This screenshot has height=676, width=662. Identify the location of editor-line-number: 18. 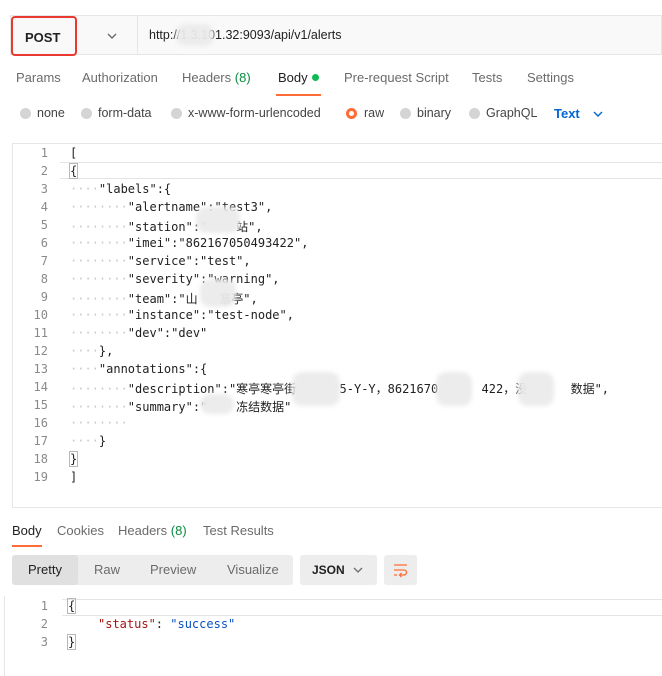
(40, 459).